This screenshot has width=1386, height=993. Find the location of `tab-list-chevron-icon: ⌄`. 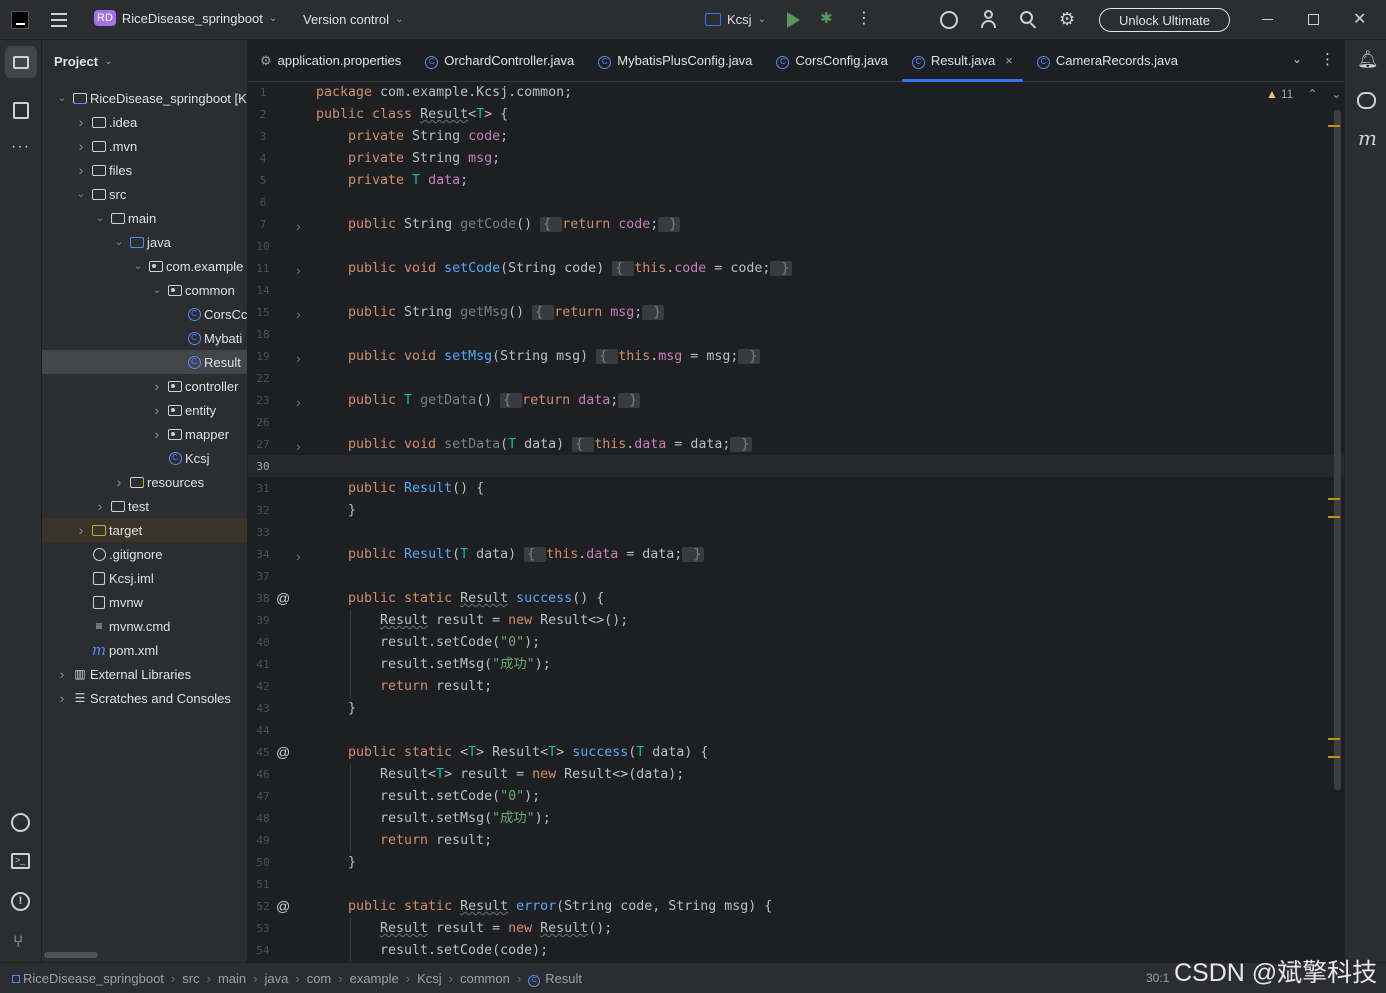

tab-list-chevron-icon: ⌄ is located at coordinates (1297, 59).